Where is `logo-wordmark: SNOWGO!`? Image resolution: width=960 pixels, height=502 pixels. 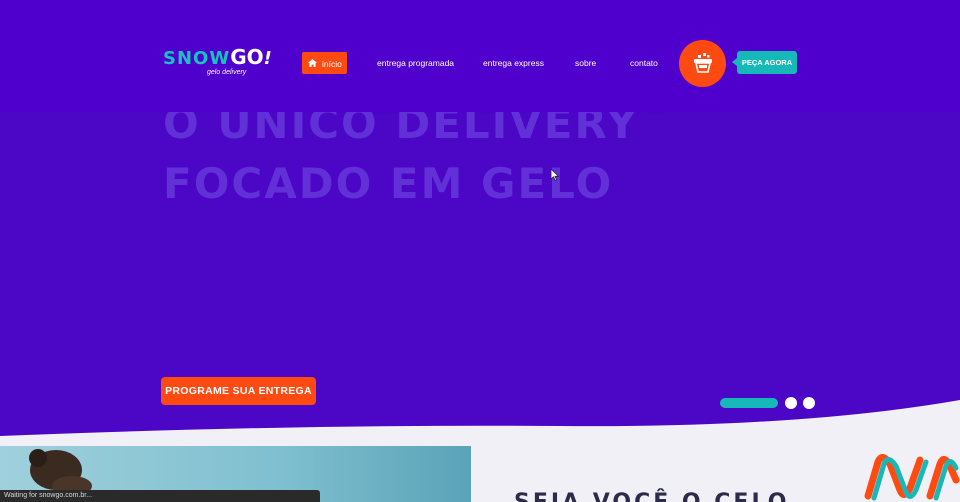 logo-wordmark: SNOWGO! is located at coordinates (217, 57).